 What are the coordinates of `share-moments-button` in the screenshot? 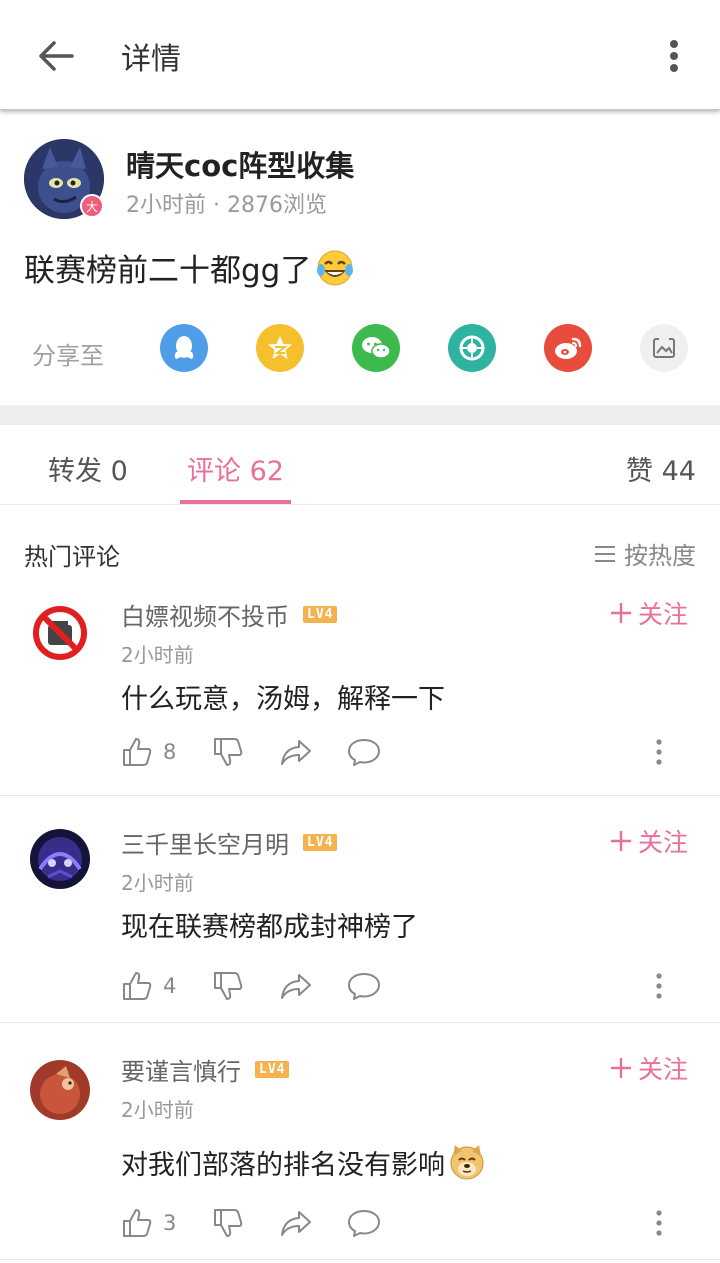 It's located at (472, 348).